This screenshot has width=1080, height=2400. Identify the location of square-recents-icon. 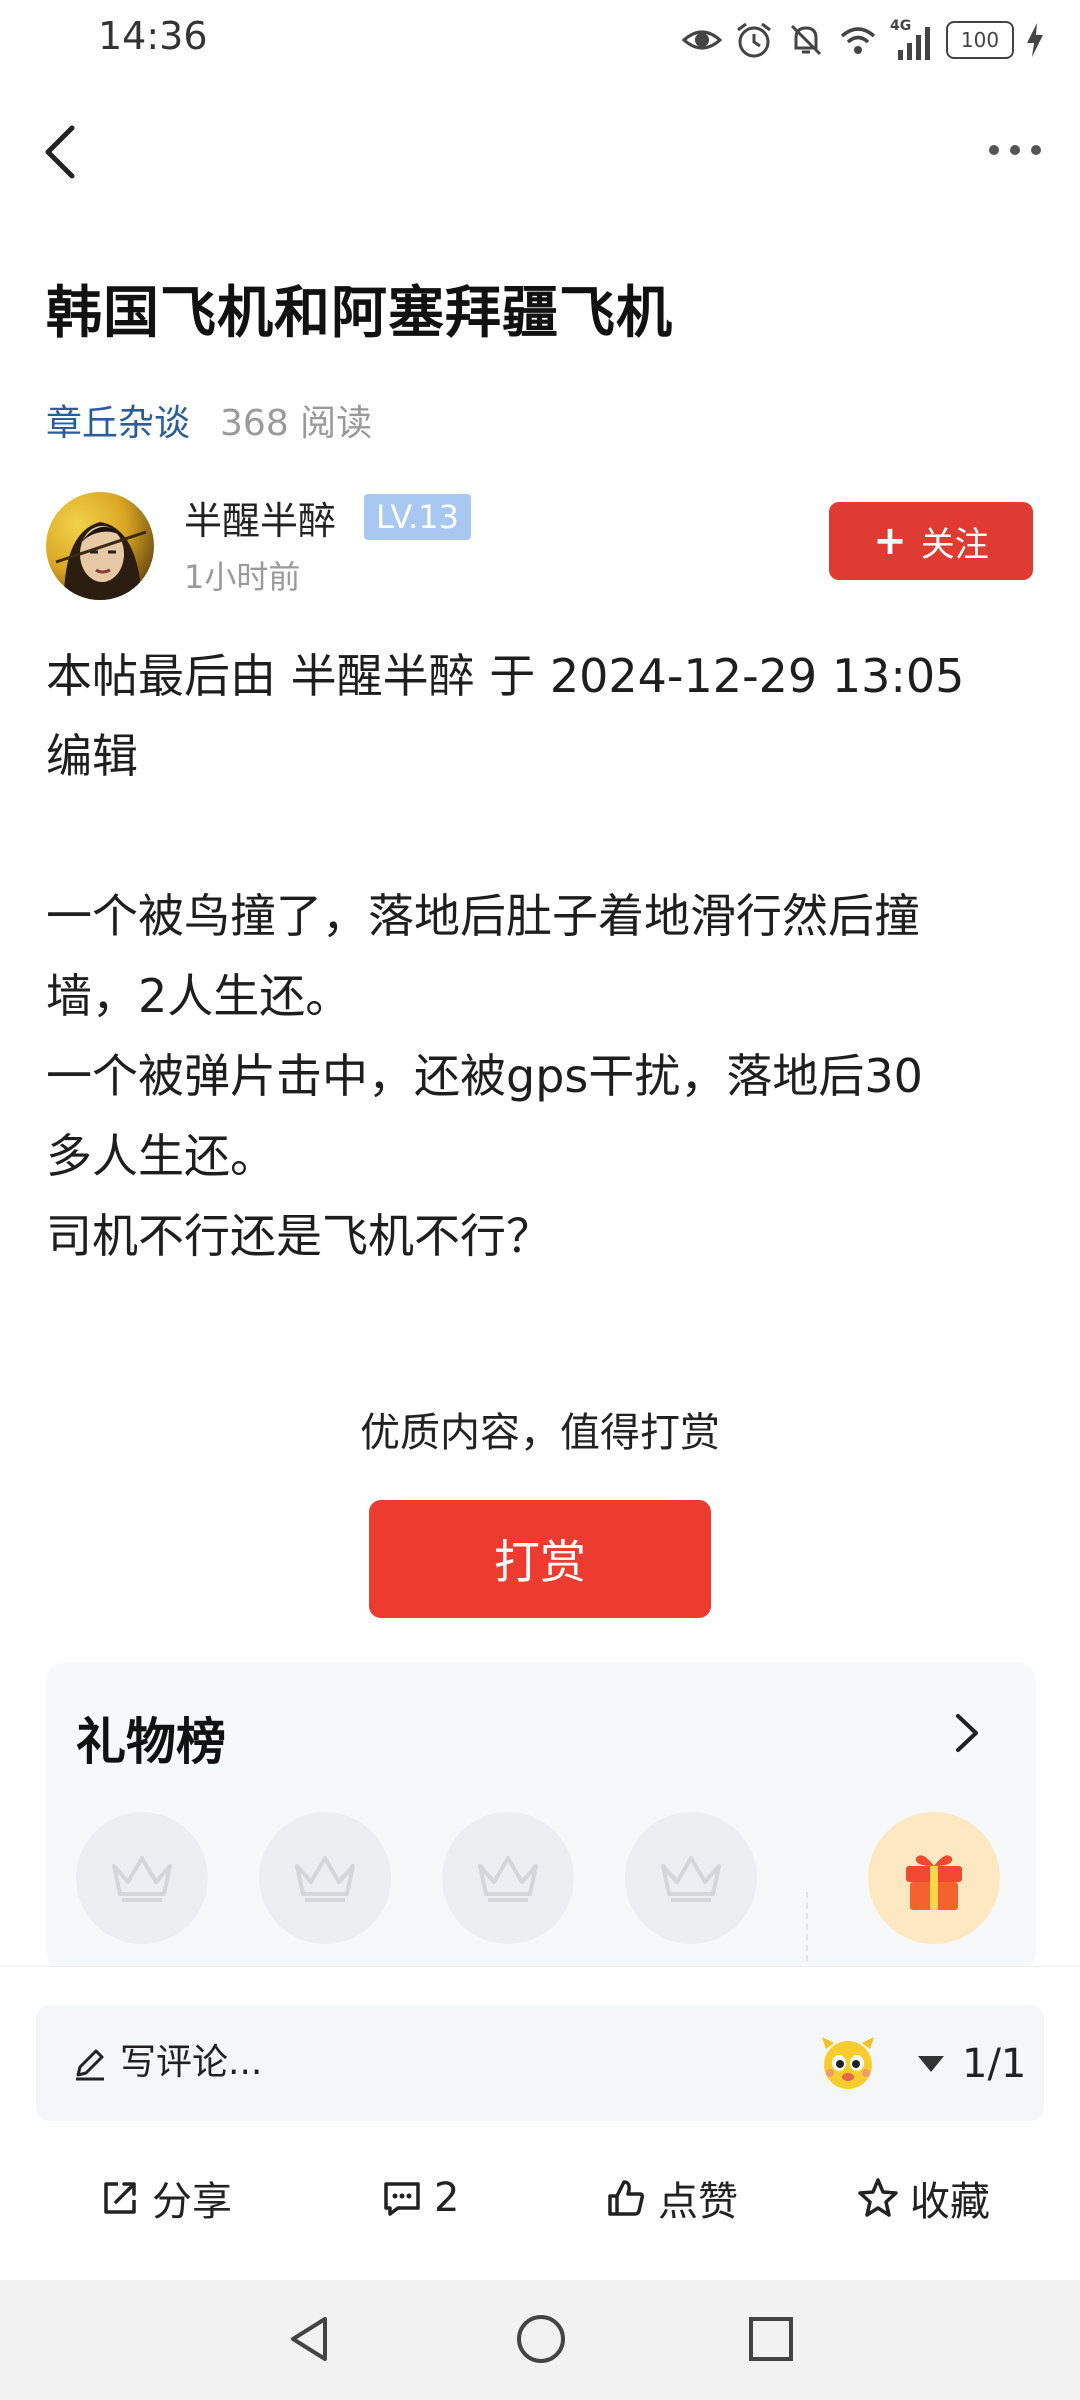
(771, 2339).